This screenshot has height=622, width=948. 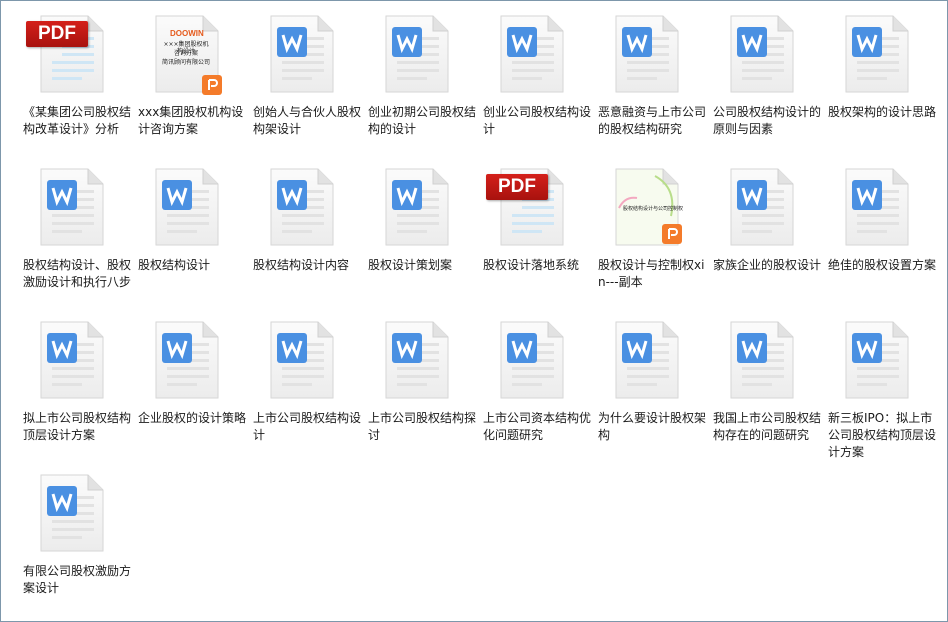 I want to click on file-item: 上市公司股权结构设计, so click(x=306, y=391).